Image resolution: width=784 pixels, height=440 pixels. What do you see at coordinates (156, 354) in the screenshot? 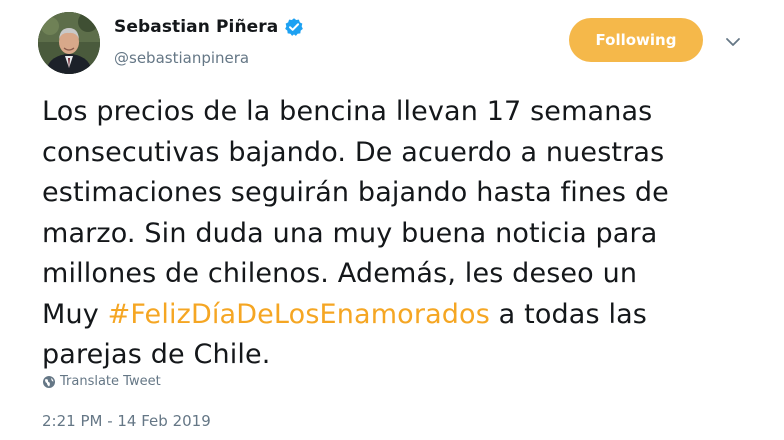
I see `tweet-line: parejas de Chile.` at bounding box center [156, 354].